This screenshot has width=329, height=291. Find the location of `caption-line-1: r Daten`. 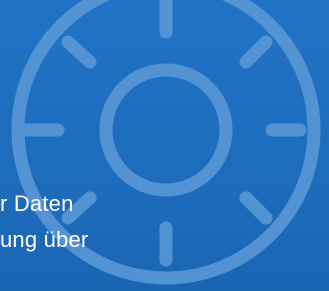

caption-line-1: r Daten is located at coordinates (37, 203).